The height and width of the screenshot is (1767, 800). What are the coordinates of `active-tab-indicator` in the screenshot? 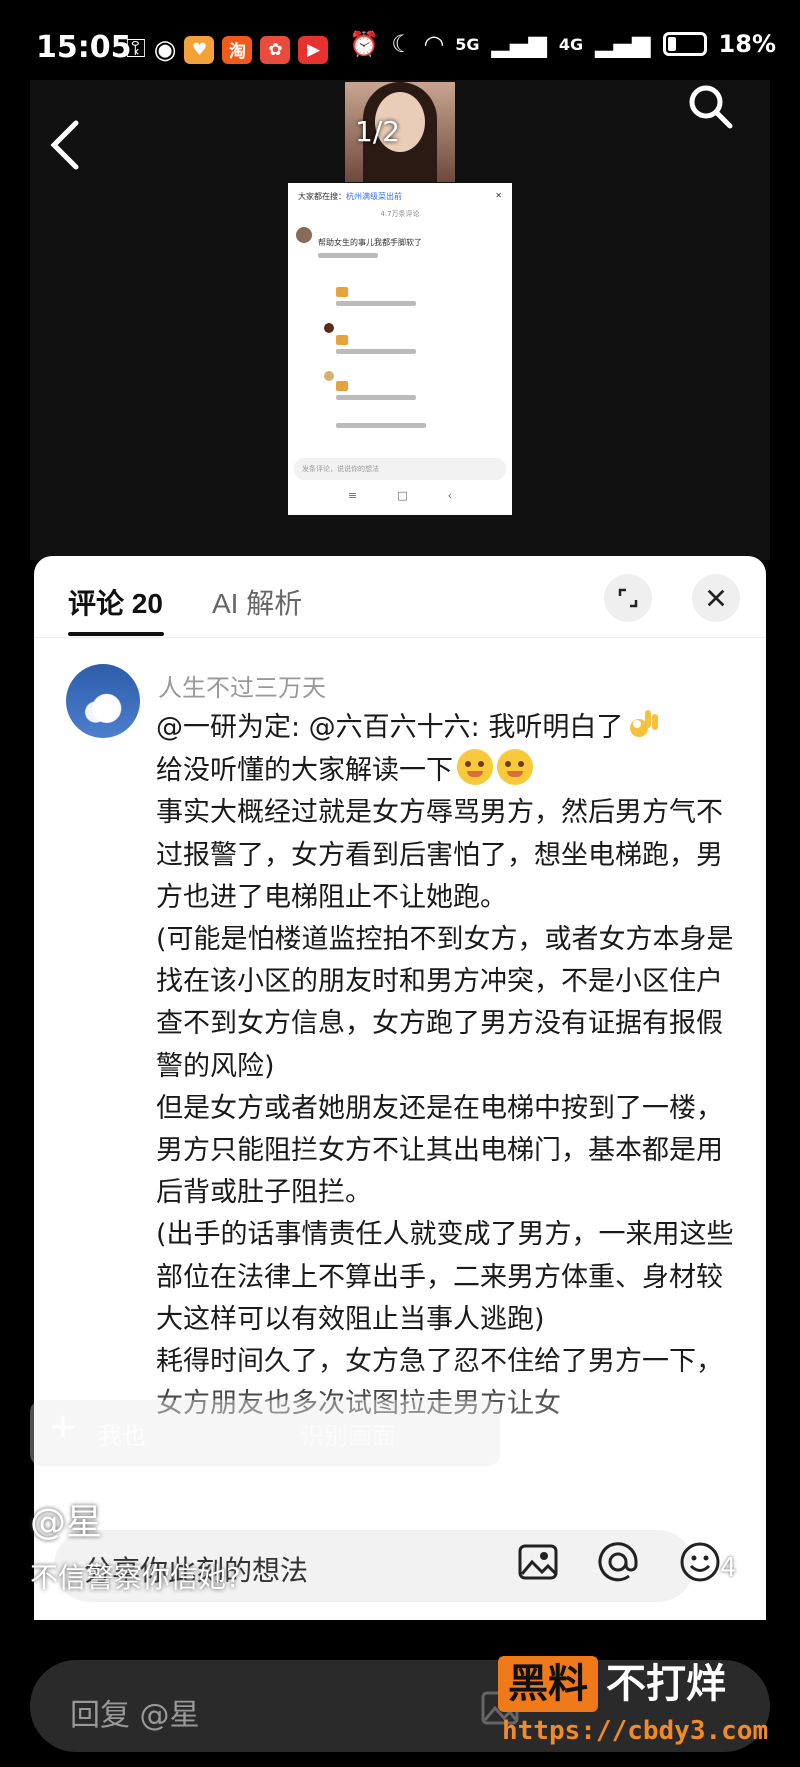 It's located at (116, 634).